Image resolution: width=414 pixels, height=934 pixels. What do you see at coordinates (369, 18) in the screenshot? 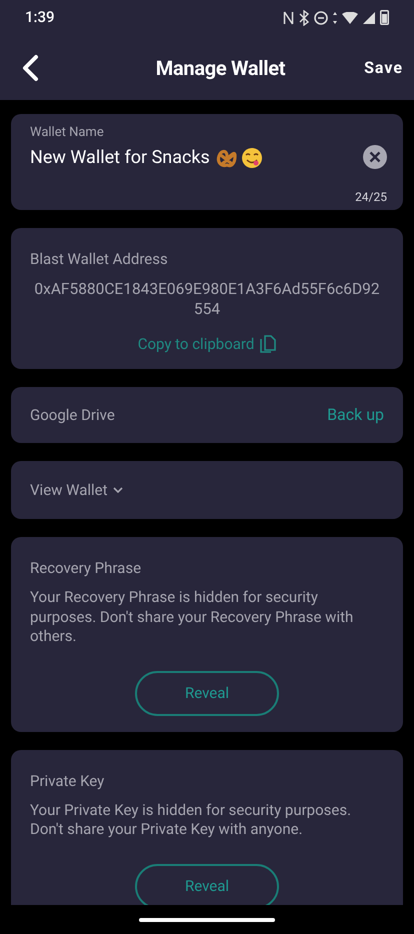
I see `signal-icon` at bounding box center [369, 18].